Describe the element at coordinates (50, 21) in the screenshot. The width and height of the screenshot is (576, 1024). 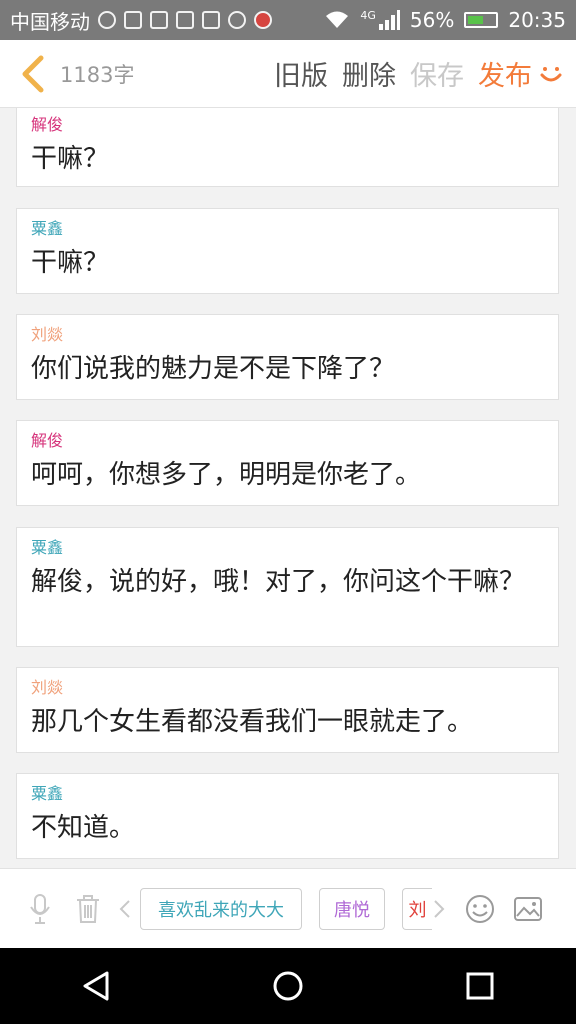
I see `carrier-label: 中国移动` at that location.